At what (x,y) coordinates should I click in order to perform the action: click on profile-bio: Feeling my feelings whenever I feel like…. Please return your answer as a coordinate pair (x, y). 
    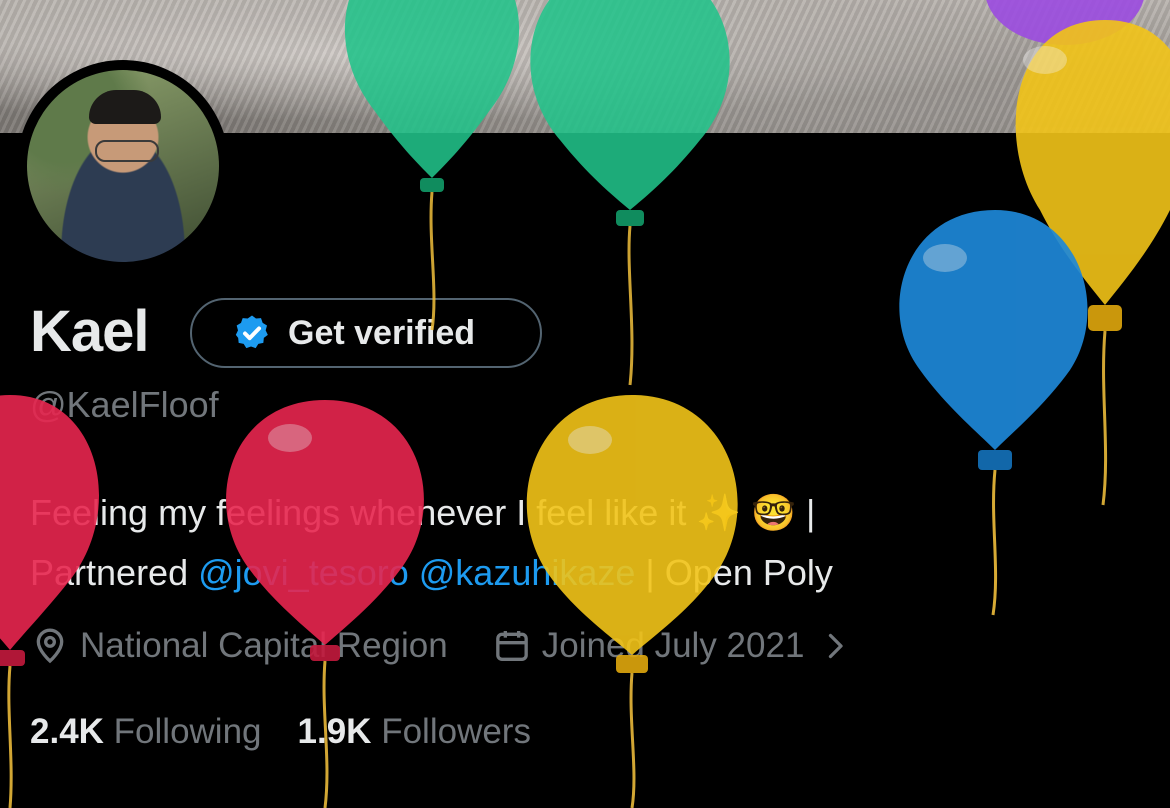
    Looking at the image, I should click on (530, 543).